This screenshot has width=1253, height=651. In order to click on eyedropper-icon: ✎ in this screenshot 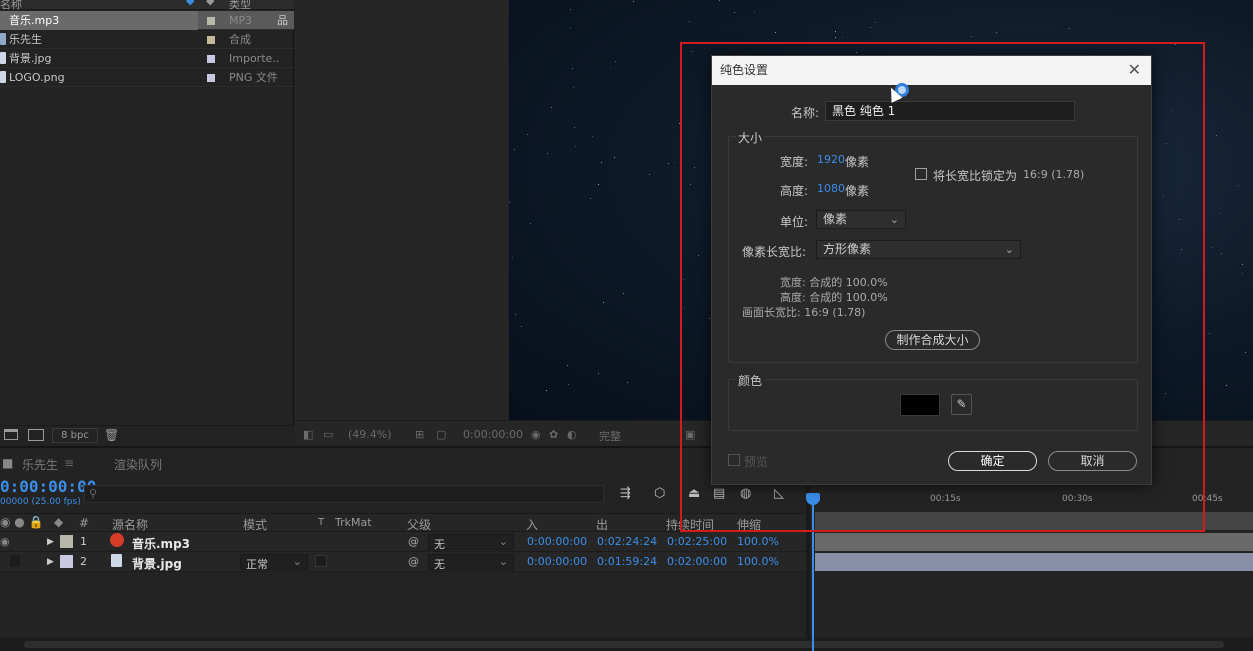, I will do `click(961, 404)`.